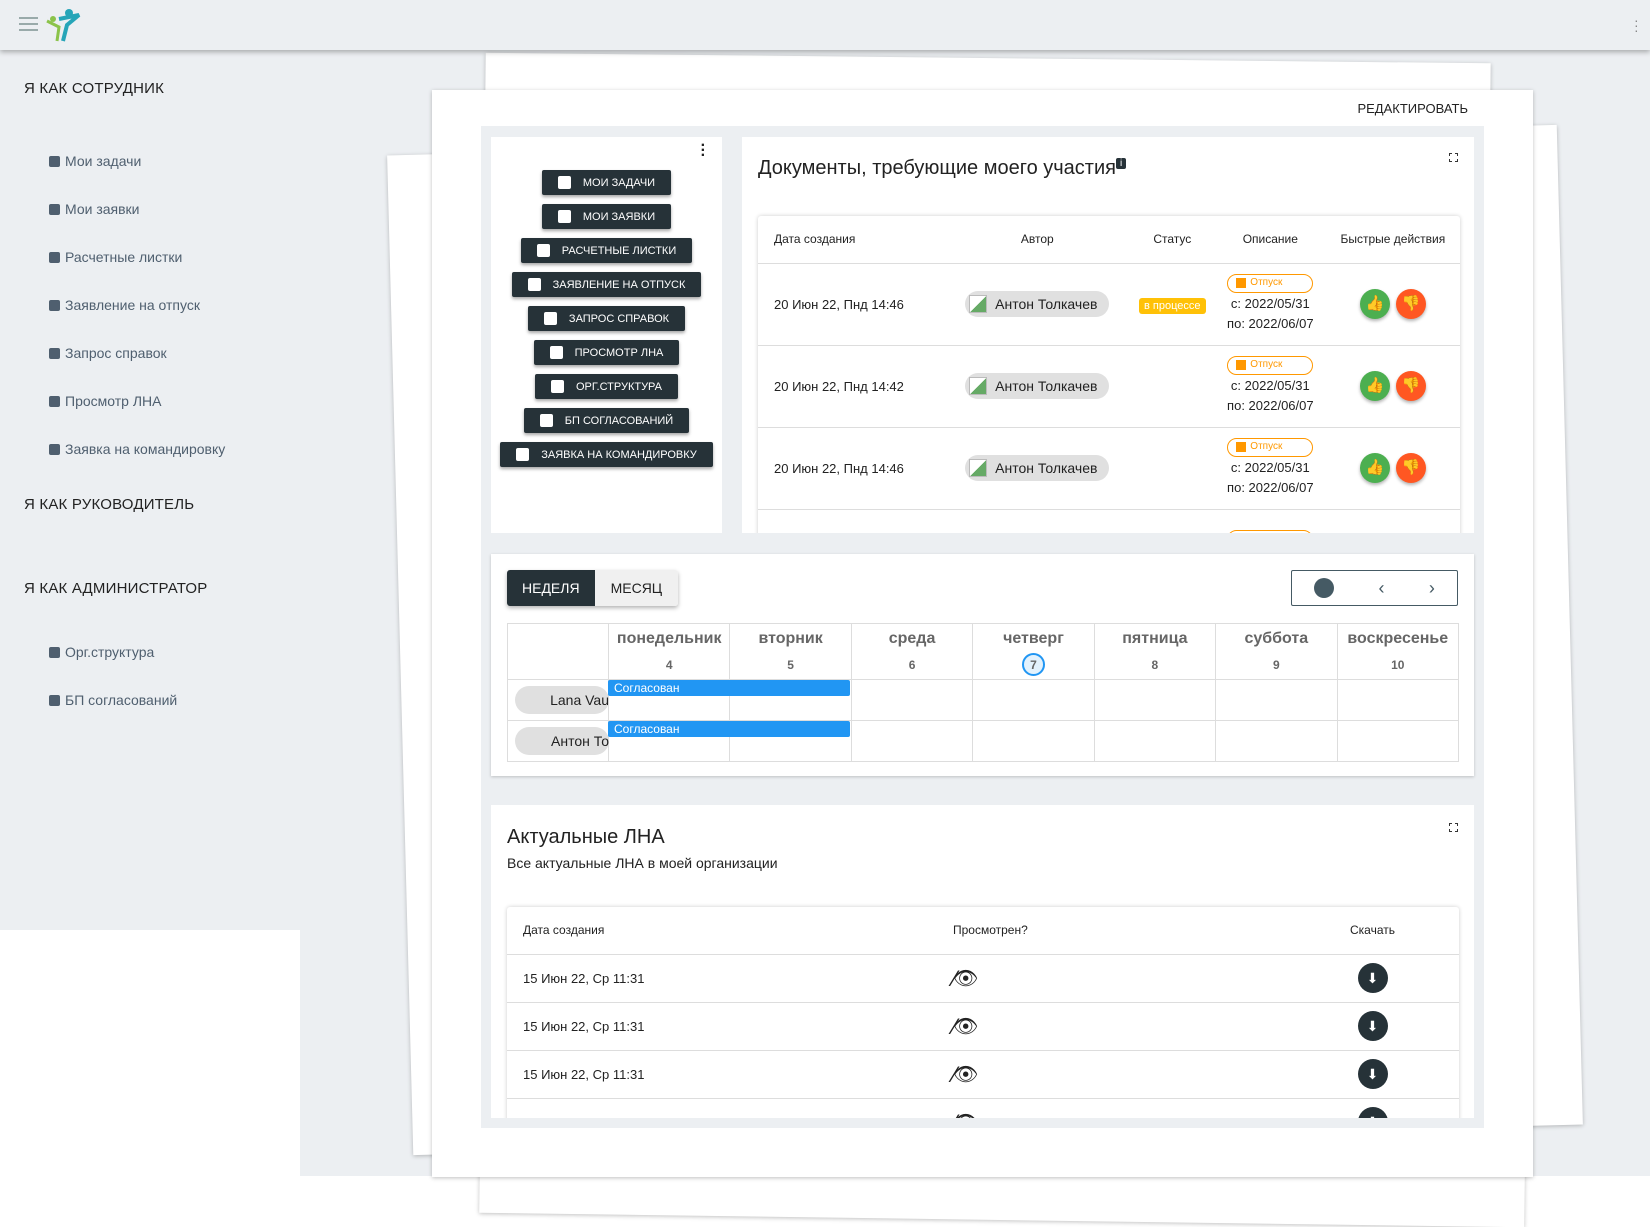 The height and width of the screenshot is (1227, 1650). I want to click on clock-icon, so click(1324, 588).